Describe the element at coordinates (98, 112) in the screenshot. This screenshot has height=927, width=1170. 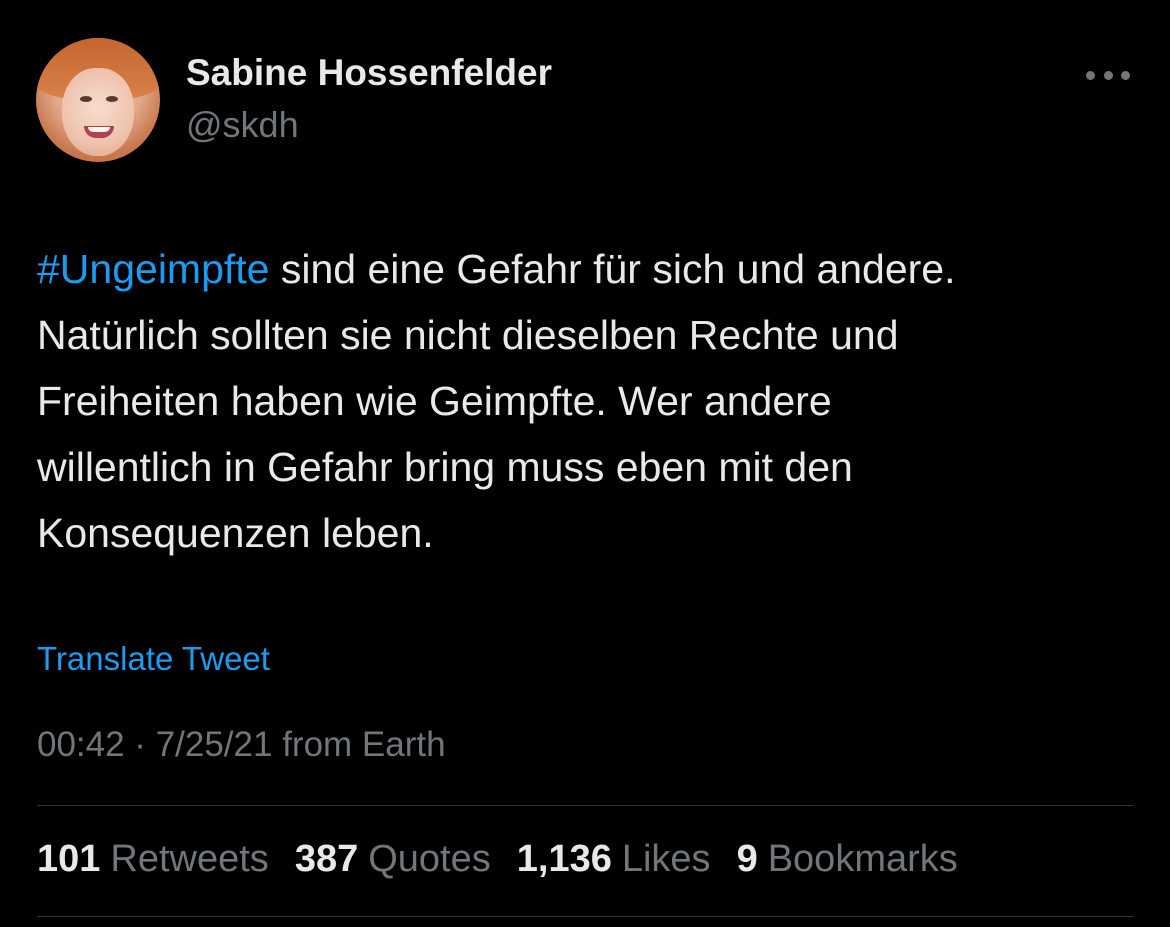
I see `avatar-face` at that location.